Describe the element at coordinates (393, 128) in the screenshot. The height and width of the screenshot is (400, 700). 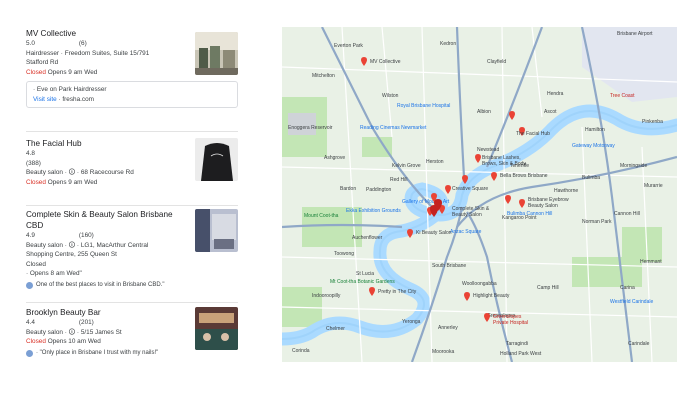
I see `svg-text: Reading Cinemas Newmarket` at that location.